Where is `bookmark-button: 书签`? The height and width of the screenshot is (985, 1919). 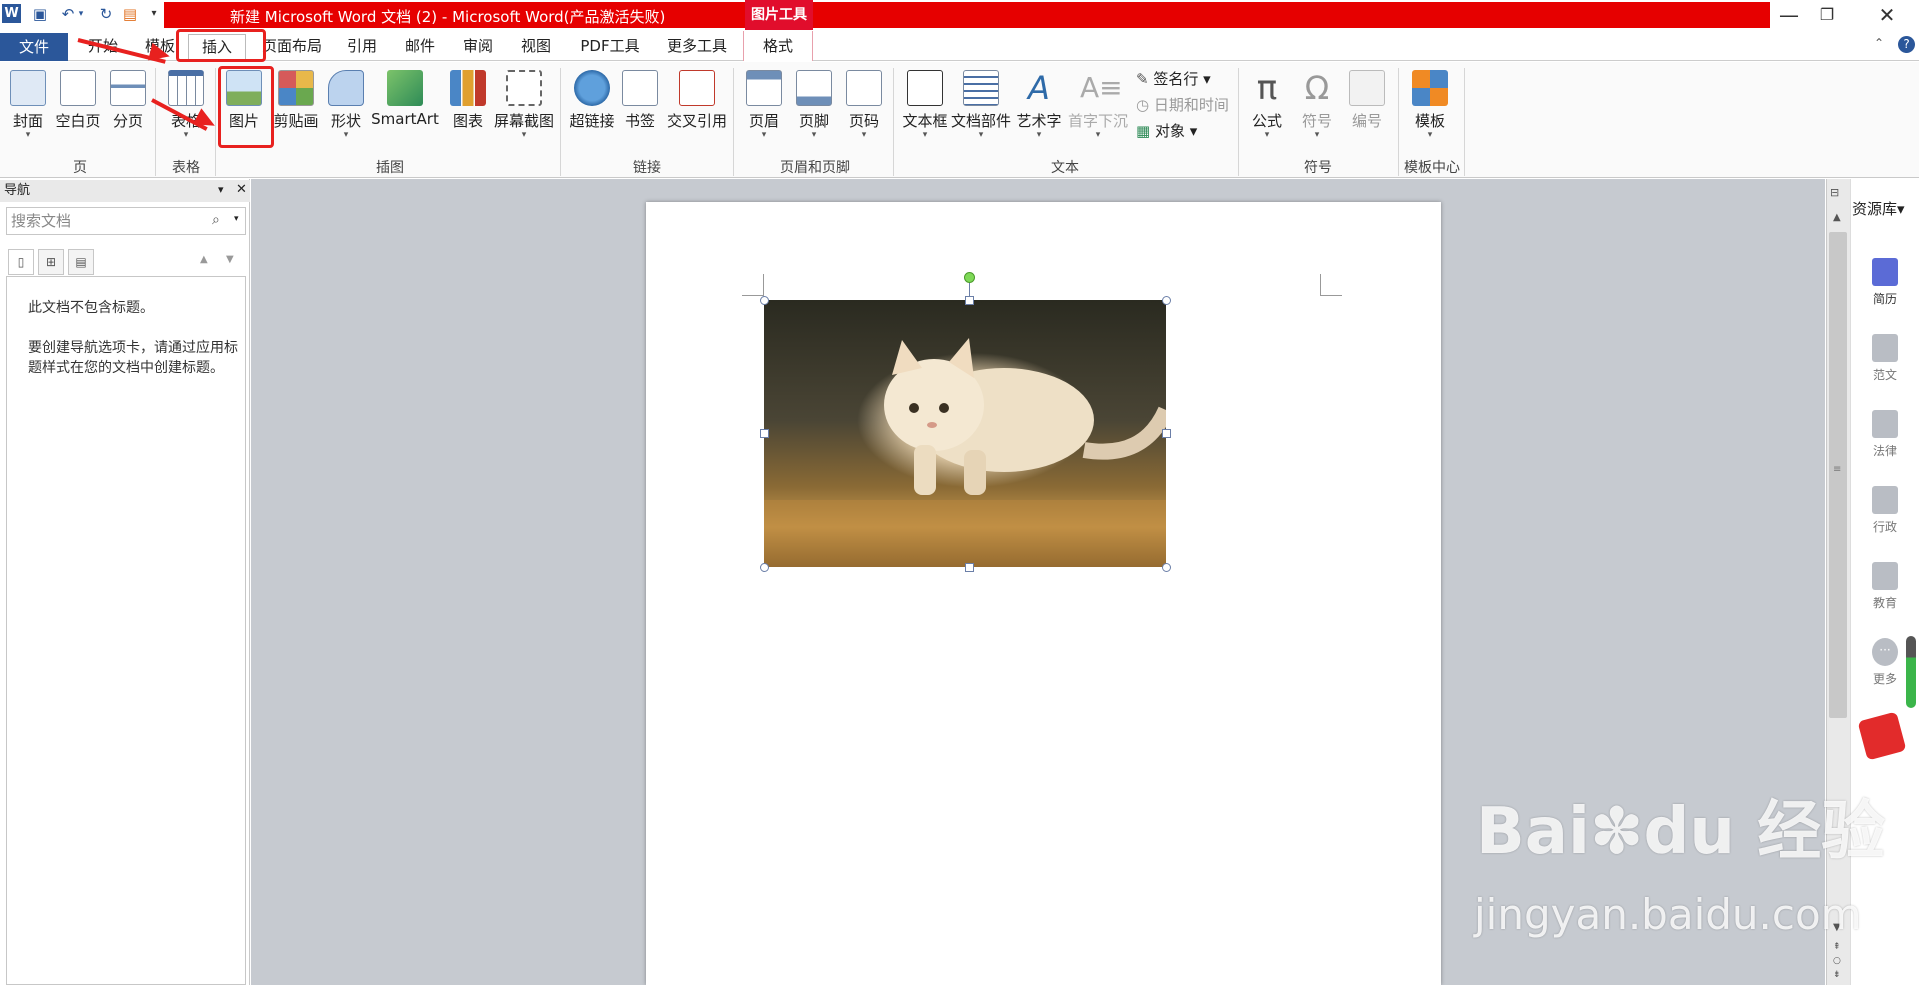 bookmark-button: 书签 is located at coordinates (640, 107).